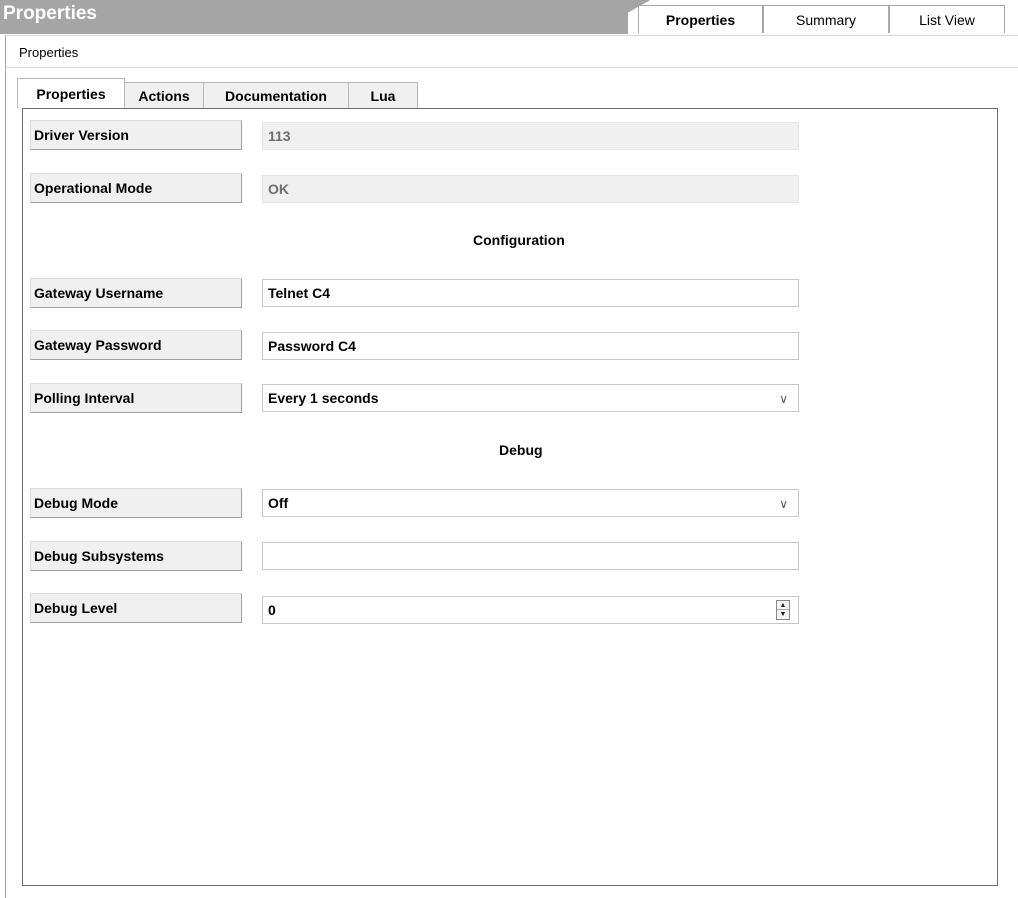 The height and width of the screenshot is (898, 1018). I want to click on debug-mode-label: Debug Mode, so click(136, 503).